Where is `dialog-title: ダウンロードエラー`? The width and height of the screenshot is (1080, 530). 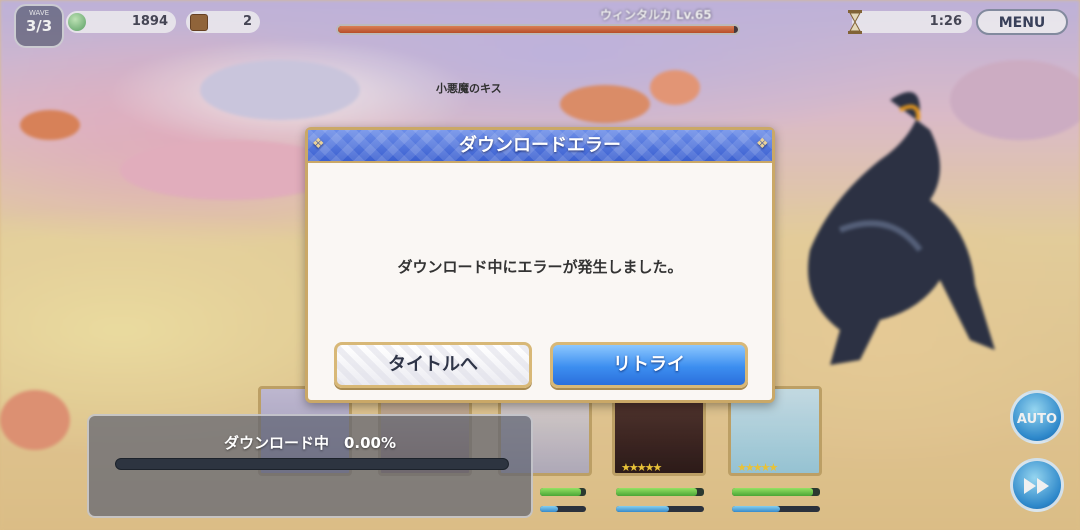
dialog-title: ダウンロードエラー is located at coordinates (540, 145).